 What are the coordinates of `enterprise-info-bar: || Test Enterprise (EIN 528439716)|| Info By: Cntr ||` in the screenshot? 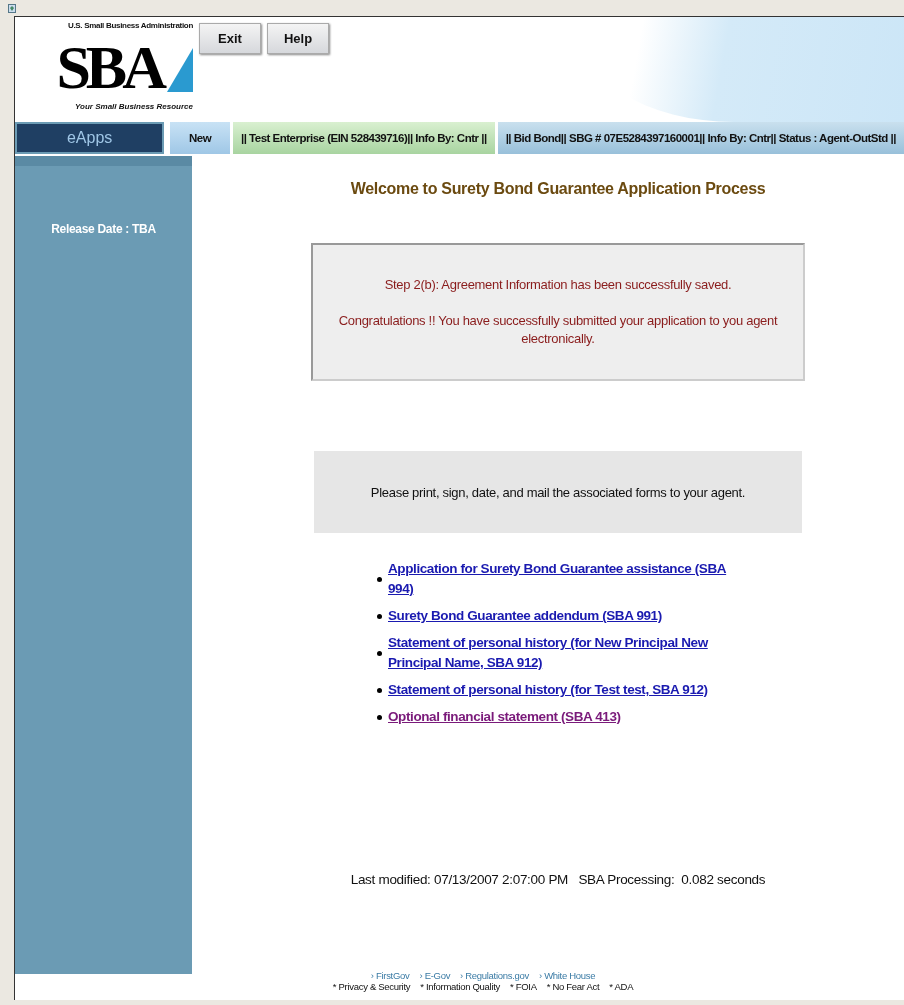 It's located at (363, 138).